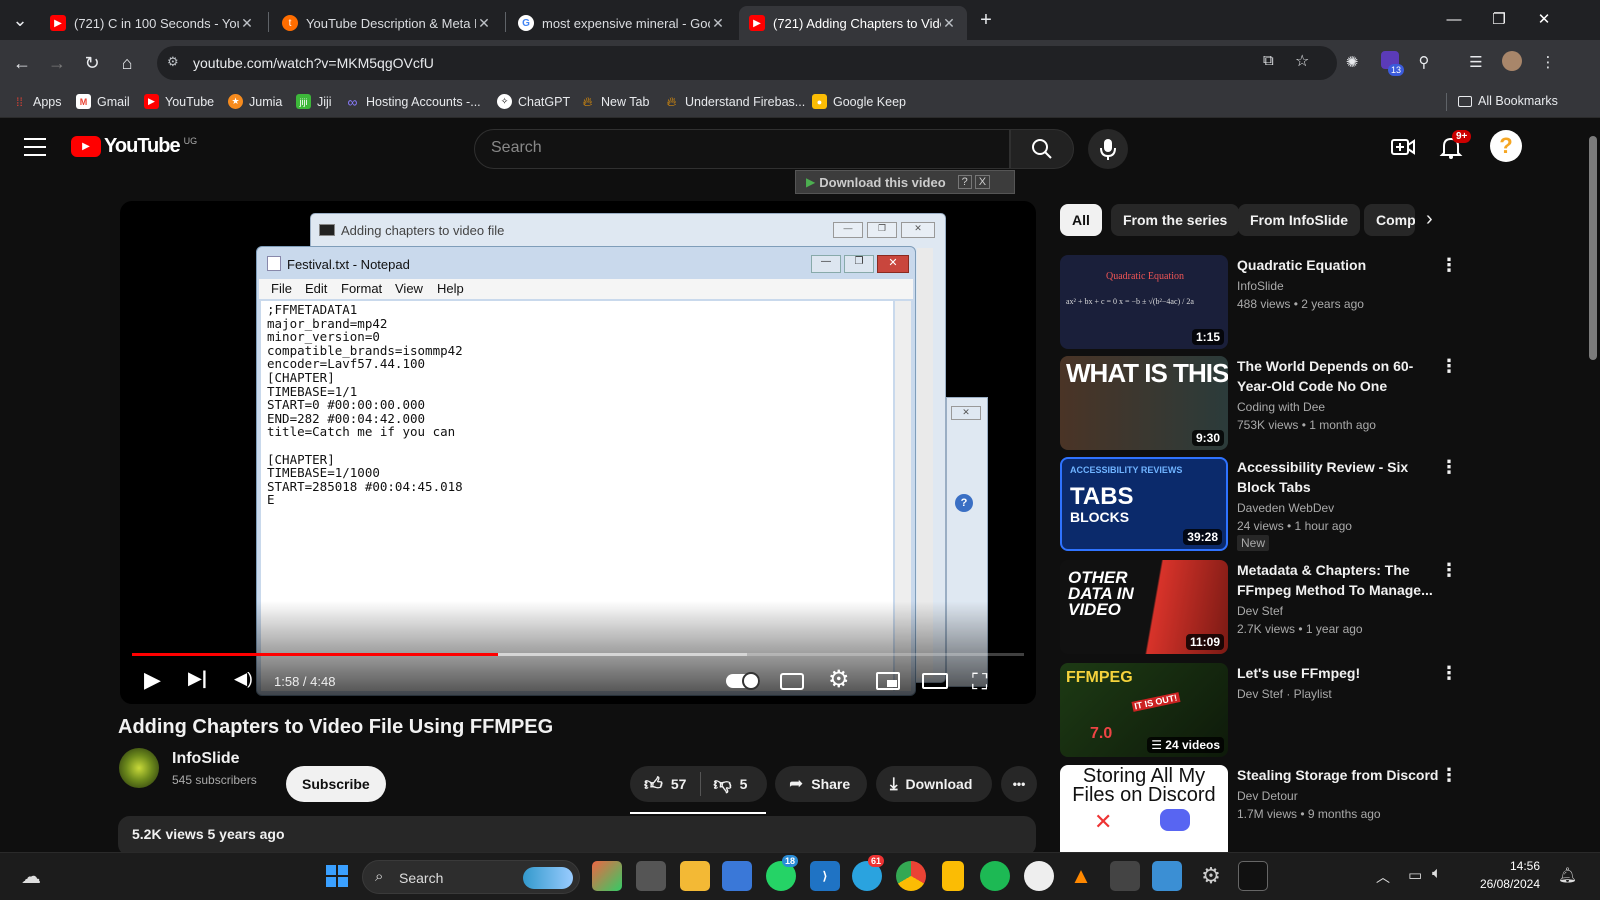 Image resolution: width=1600 pixels, height=900 pixels. What do you see at coordinates (953, 876) in the screenshot?
I see `keep-icon` at bounding box center [953, 876].